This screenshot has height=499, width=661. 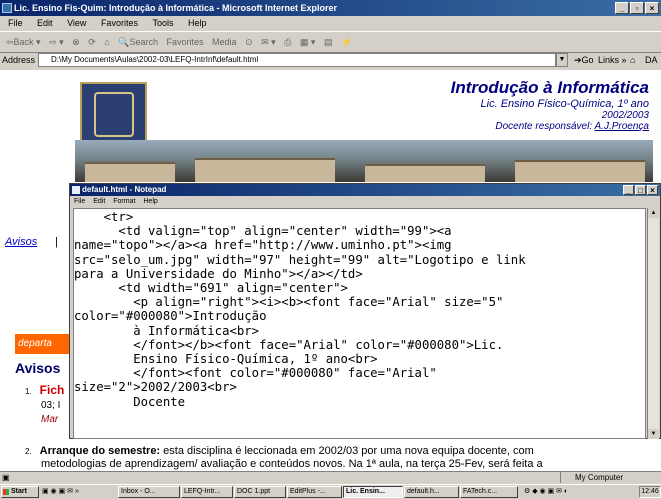 I want to click on menu-favorites: Favorites, so click(x=119, y=23).